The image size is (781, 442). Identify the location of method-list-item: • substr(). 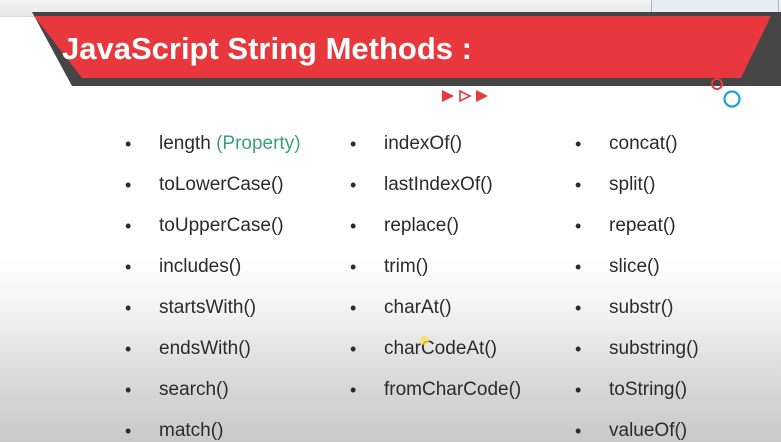
(637, 313).